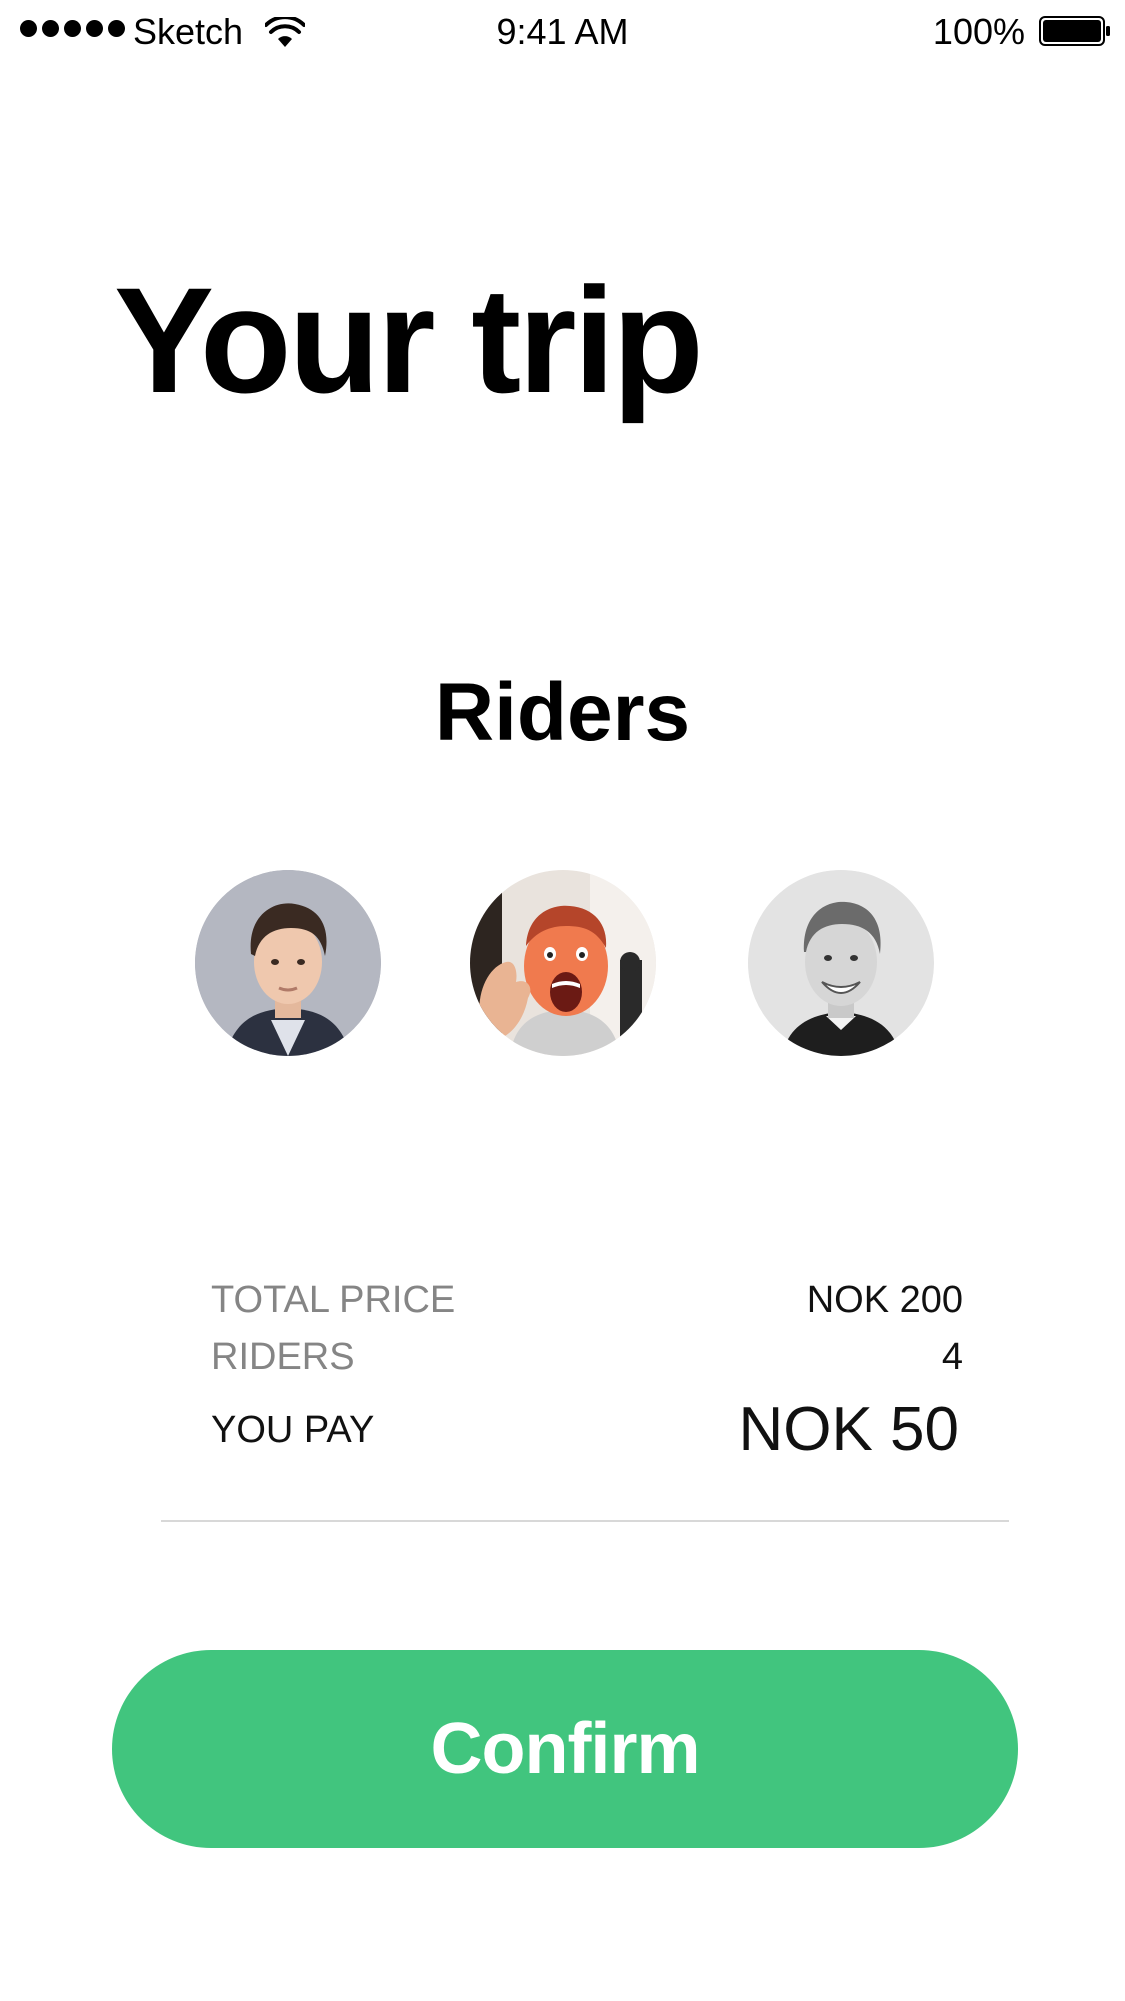 This screenshot has height=2001, width=1125. Describe the element at coordinates (587, 1357) in the screenshot. I see `riders-count-row: RIDERS 4` at that location.